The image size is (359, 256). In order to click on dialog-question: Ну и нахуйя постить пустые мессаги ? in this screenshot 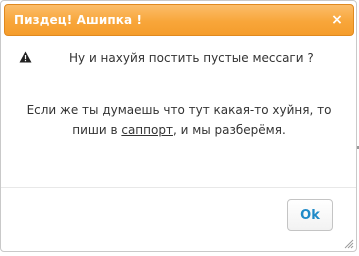, I will do `click(191, 58)`.